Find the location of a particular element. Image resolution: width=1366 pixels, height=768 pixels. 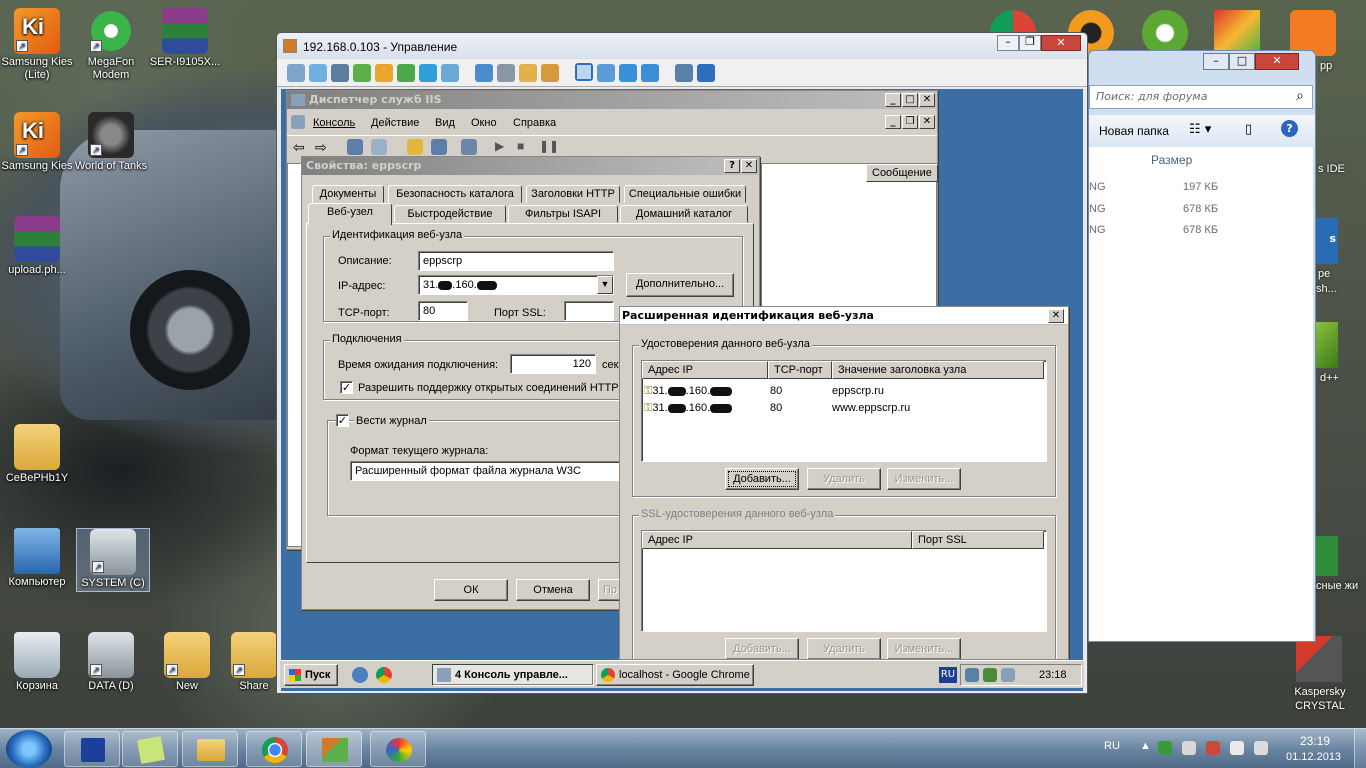

tab-directory-security: Безопасность каталога is located at coordinates (455, 194).